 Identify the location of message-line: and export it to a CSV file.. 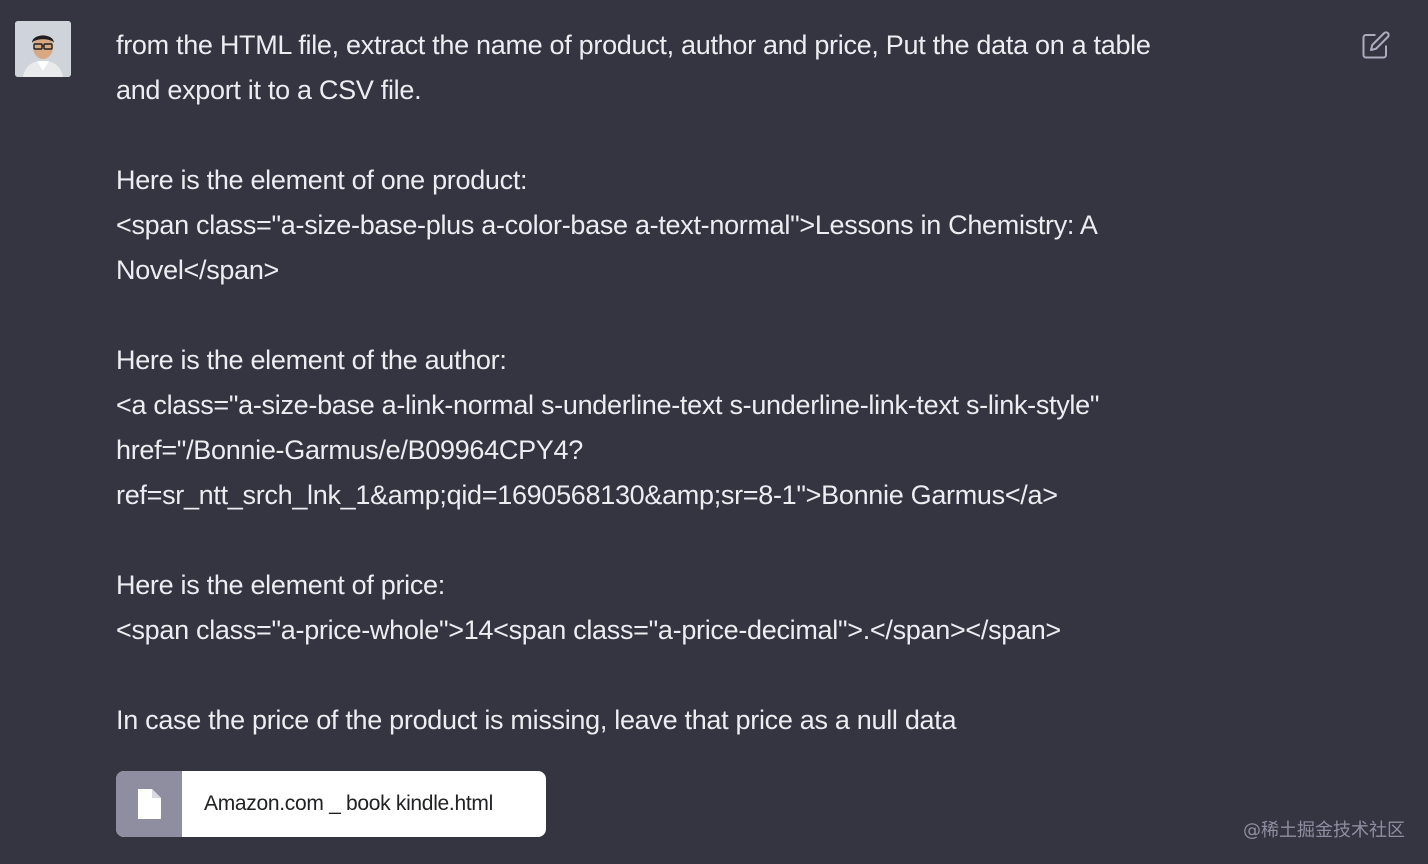
(269, 90).